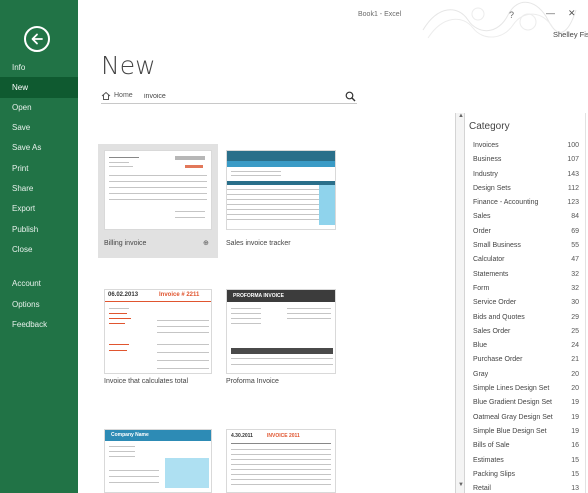 This screenshot has height=493, width=588. Describe the element at coordinates (350, 96) in the screenshot. I see `search-icon` at that location.